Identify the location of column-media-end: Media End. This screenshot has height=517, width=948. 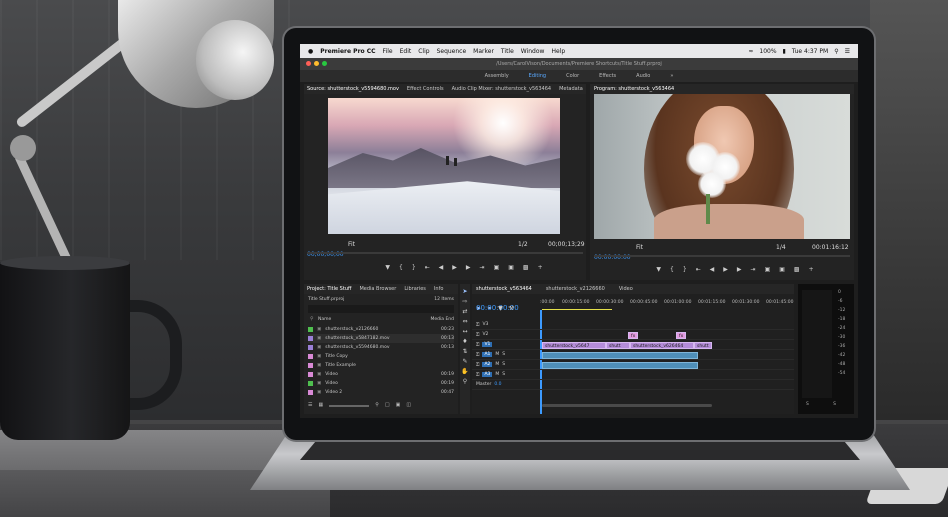
(443, 319).